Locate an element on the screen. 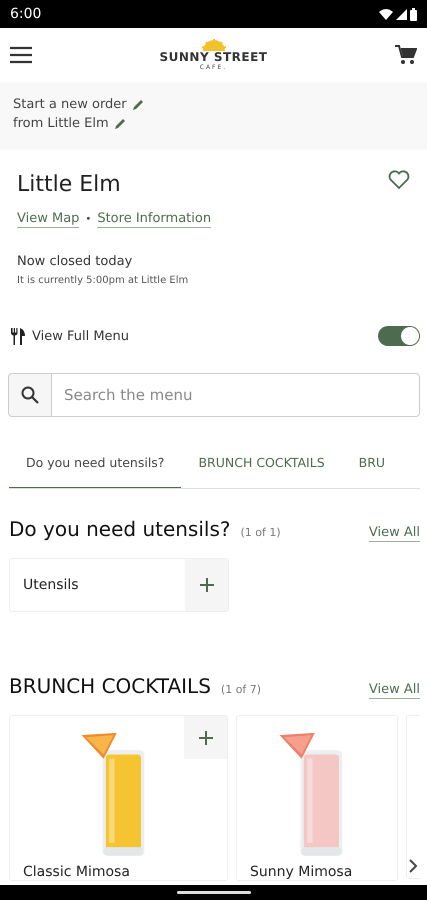  menu-item-card: Classic Mimosa is located at coordinates (118, 798).